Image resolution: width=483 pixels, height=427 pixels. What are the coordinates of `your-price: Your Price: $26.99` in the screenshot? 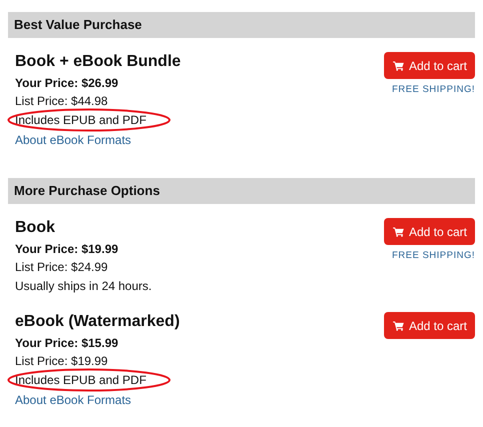 It's located at (67, 83).